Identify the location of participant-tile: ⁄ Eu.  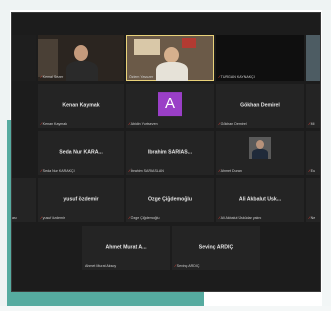
(313, 153).